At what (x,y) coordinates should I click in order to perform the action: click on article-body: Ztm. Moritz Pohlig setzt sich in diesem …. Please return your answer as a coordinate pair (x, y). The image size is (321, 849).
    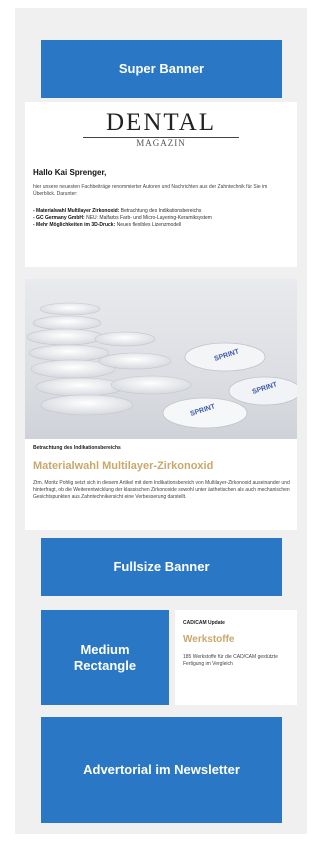
    Looking at the image, I should click on (161, 490).